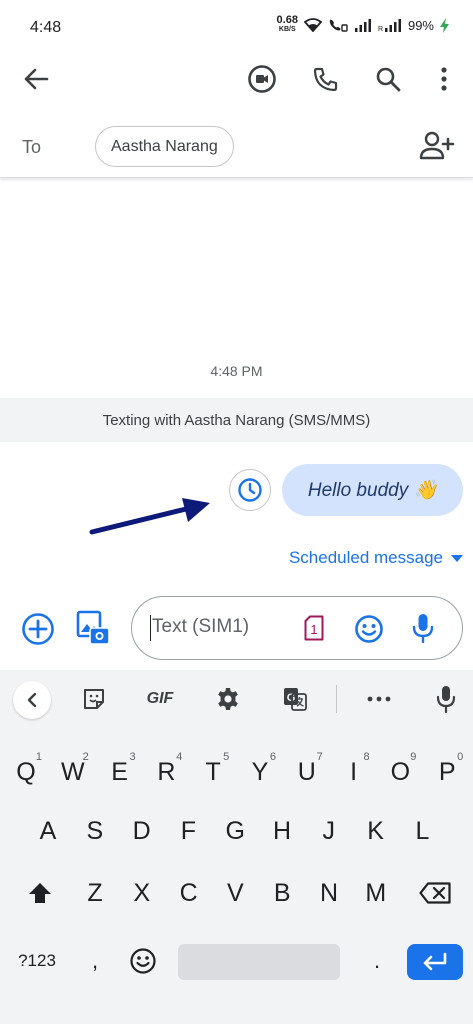  What do you see at coordinates (38, 757) in the screenshot?
I see `key-hint: 1` at bounding box center [38, 757].